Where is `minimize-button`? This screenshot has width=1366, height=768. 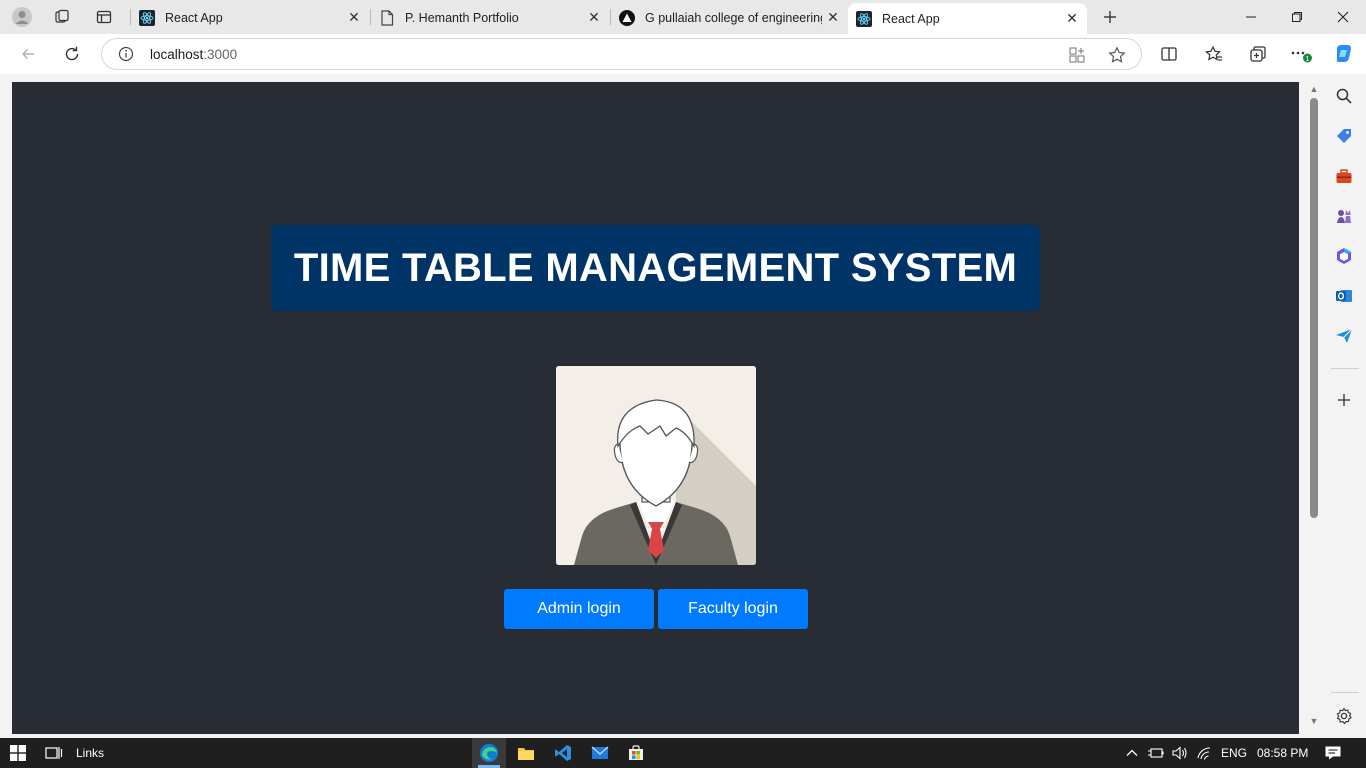
minimize-button is located at coordinates (1251, 17).